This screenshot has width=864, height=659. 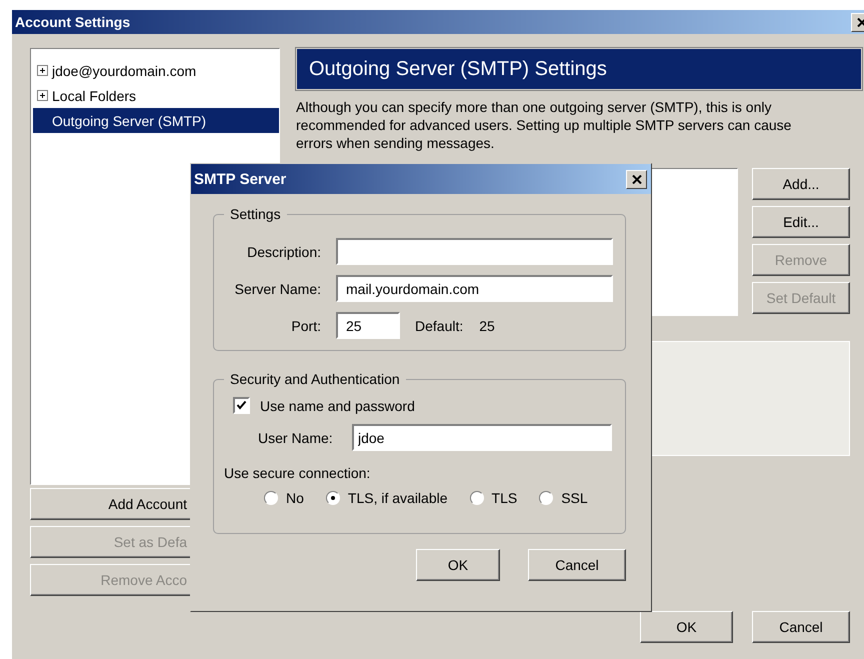 What do you see at coordinates (156, 70) in the screenshot?
I see `tree-item: jdoe@yourdomain.com` at bounding box center [156, 70].